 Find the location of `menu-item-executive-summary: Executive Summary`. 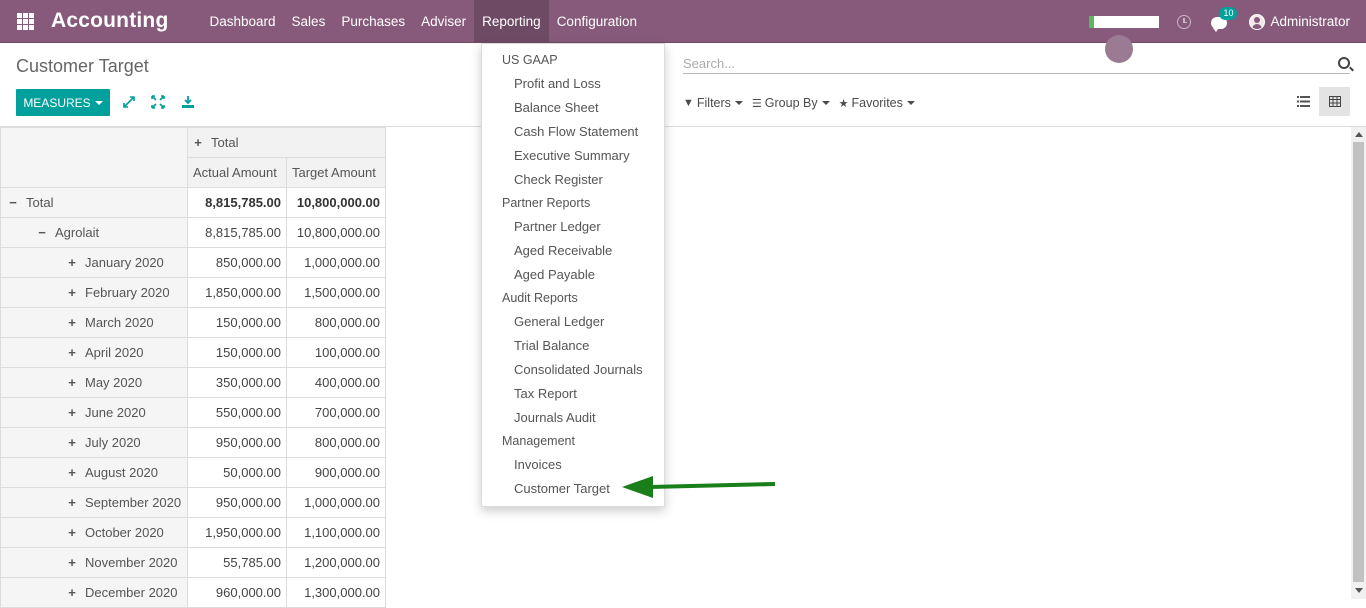

menu-item-executive-summary: Executive Summary is located at coordinates (573, 156).